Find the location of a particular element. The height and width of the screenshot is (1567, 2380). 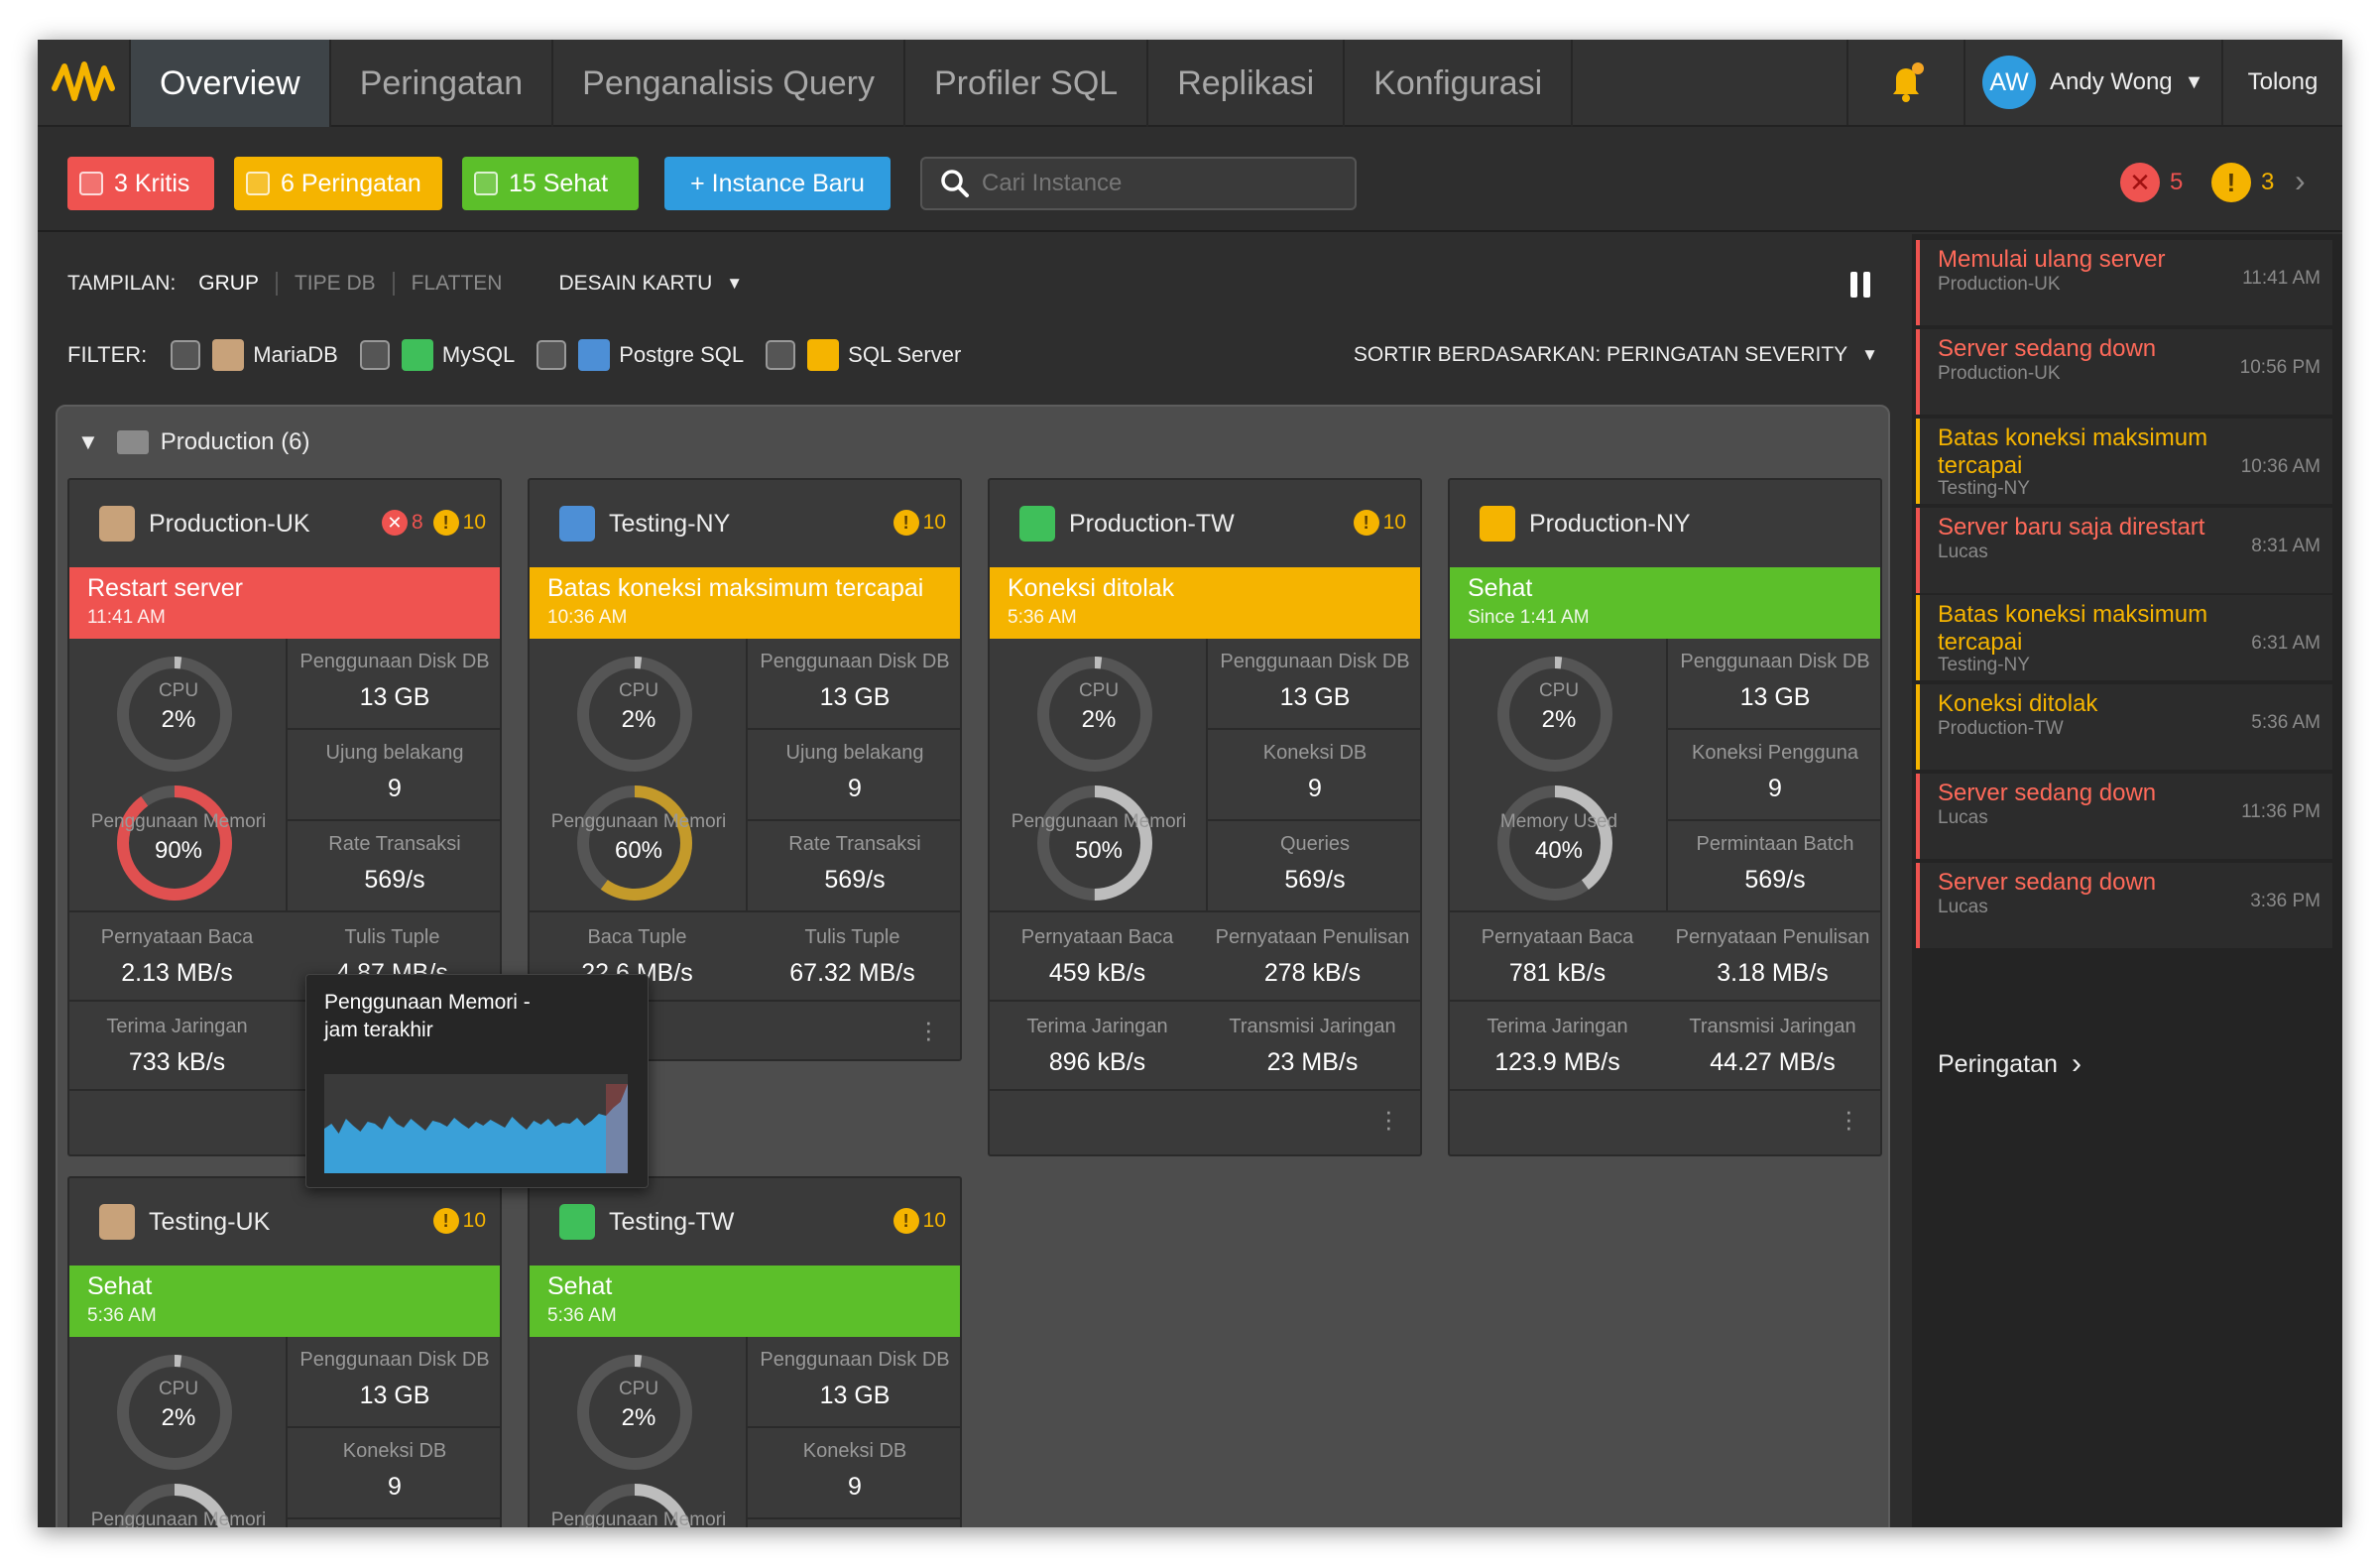

group-header: ▼ Production (6) is located at coordinates (193, 442).